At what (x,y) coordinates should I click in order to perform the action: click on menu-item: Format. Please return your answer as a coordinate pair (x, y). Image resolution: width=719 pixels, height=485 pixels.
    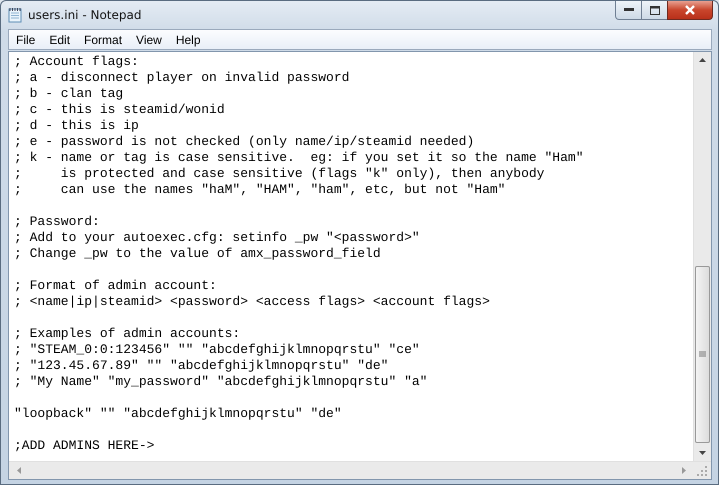
    Looking at the image, I should click on (103, 39).